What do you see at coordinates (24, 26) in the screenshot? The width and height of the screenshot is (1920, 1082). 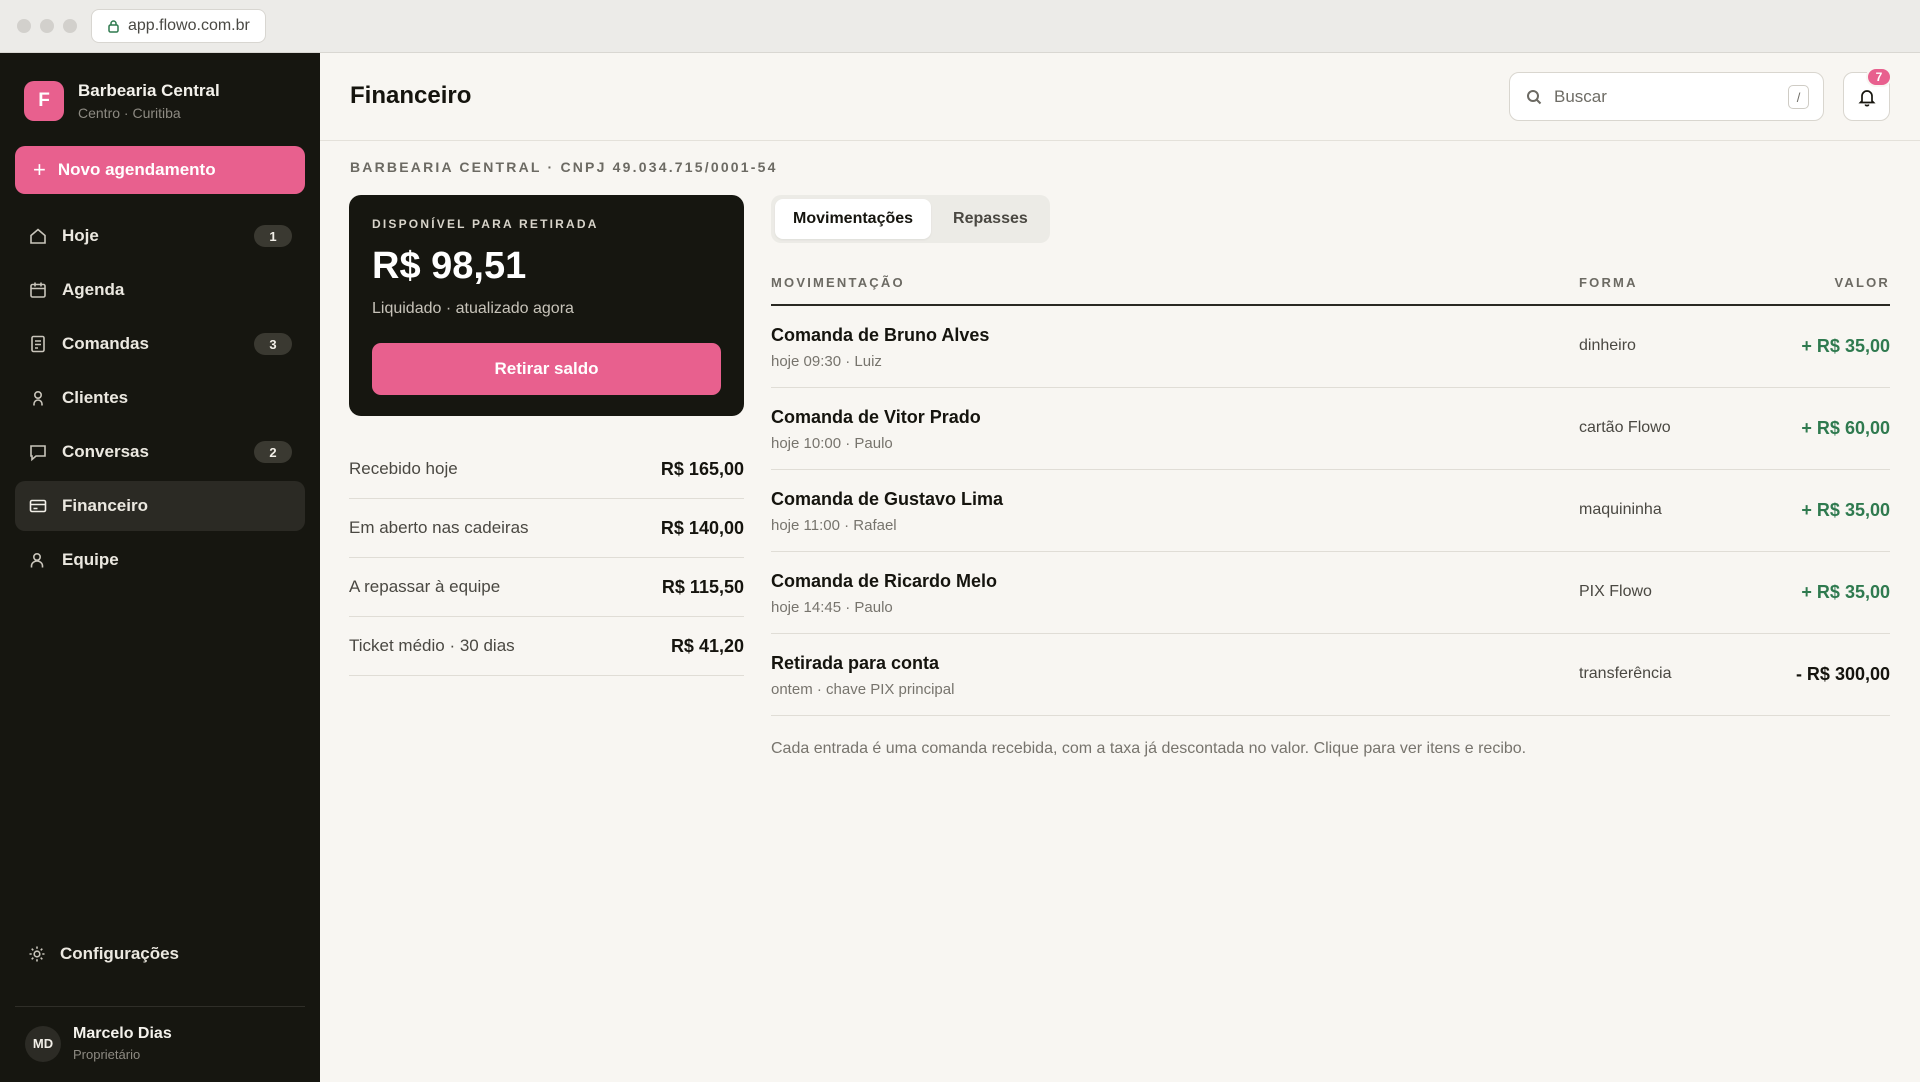 I see `close-window-dot` at bounding box center [24, 26].